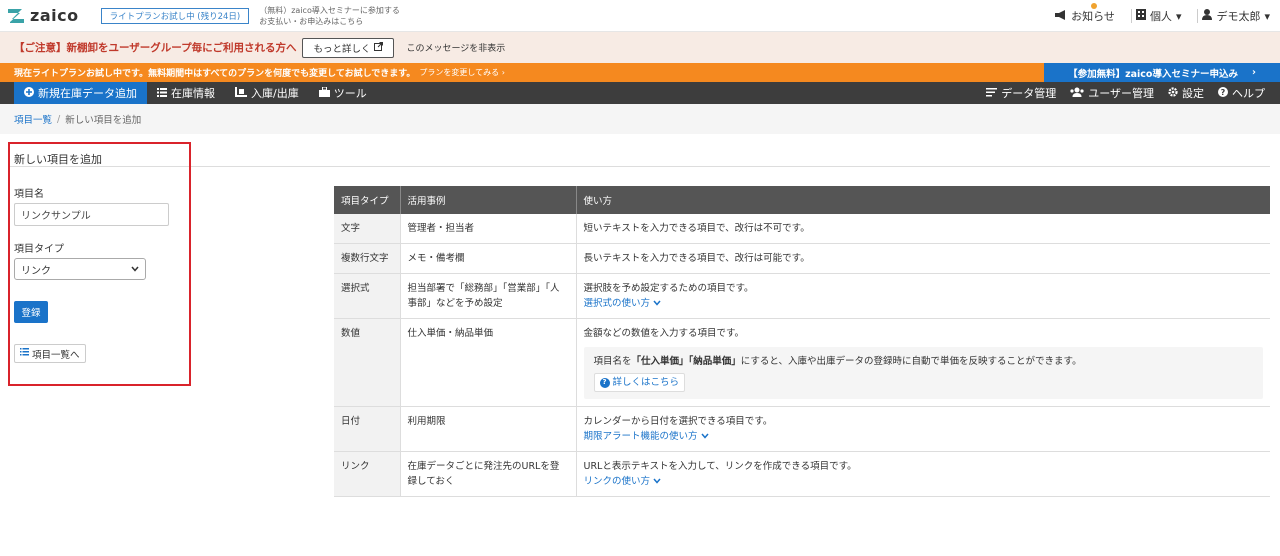  I want to click on personal-menu: 個人 ▾, so click(1158, 16).